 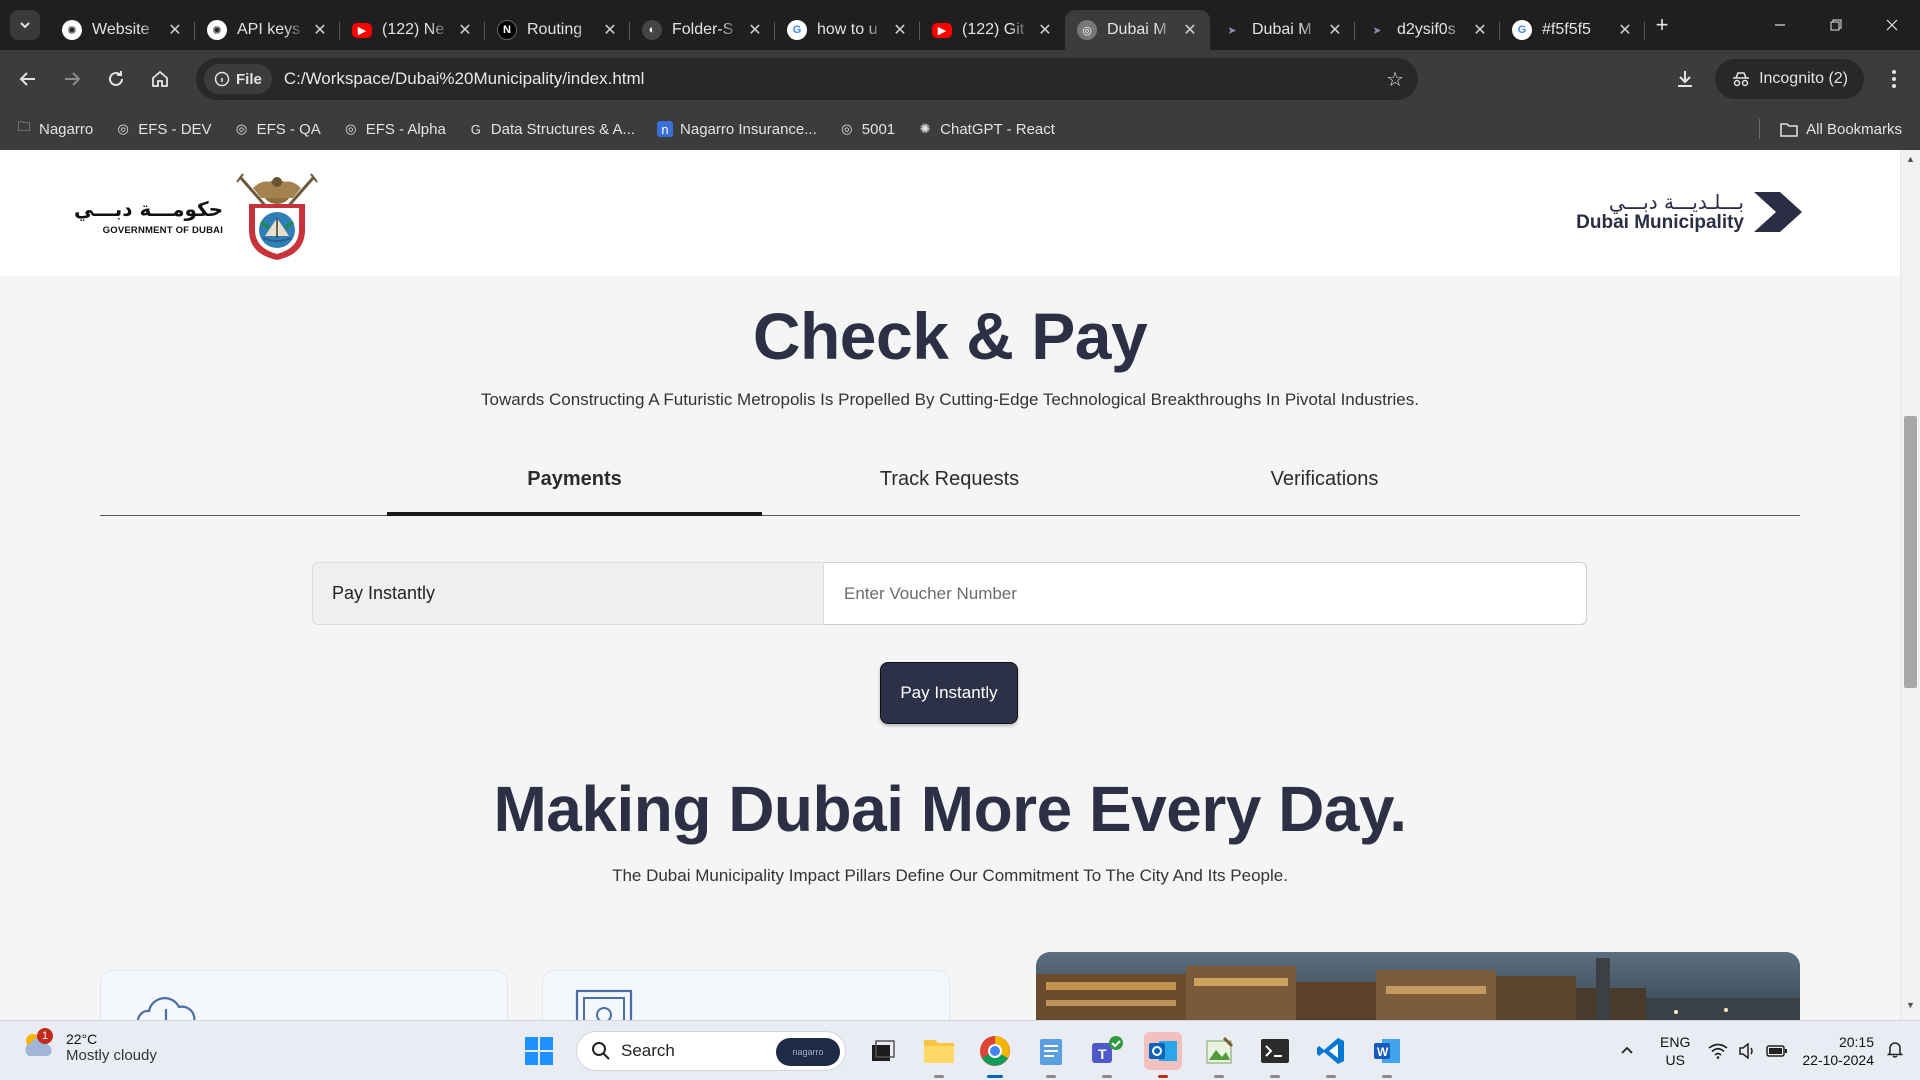 I want to click on menu-button, so click(x=1894, y=79).